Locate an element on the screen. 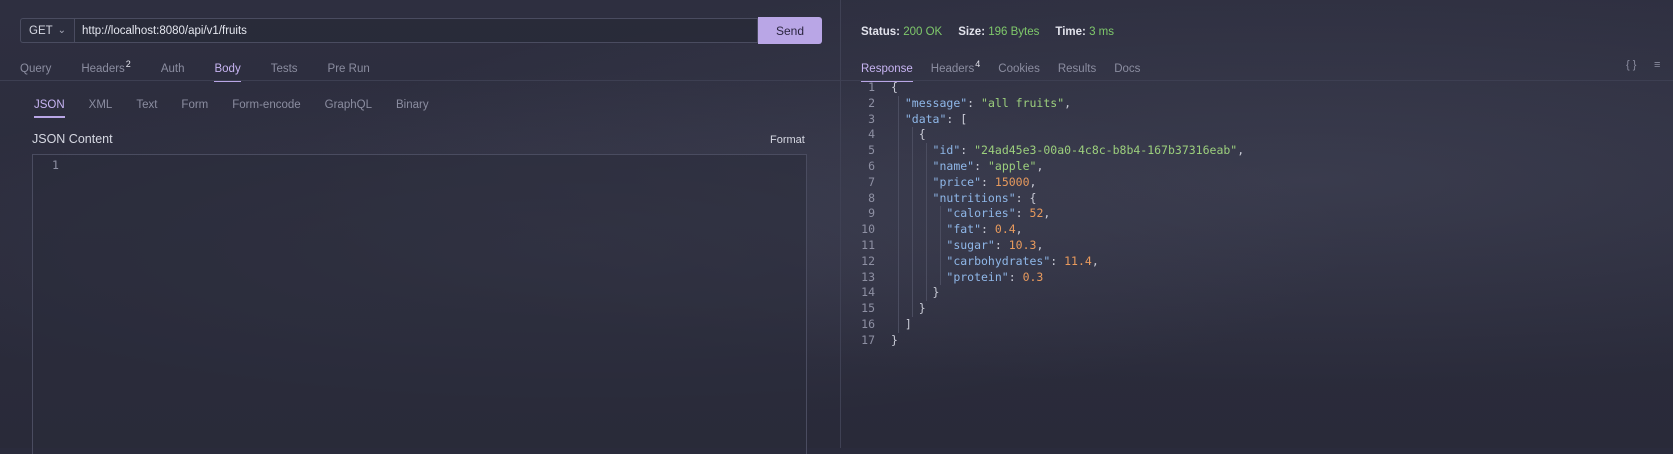 The image size is (1673, 454). tab-cookies: Cookies is located at coordinates (1019, 72).